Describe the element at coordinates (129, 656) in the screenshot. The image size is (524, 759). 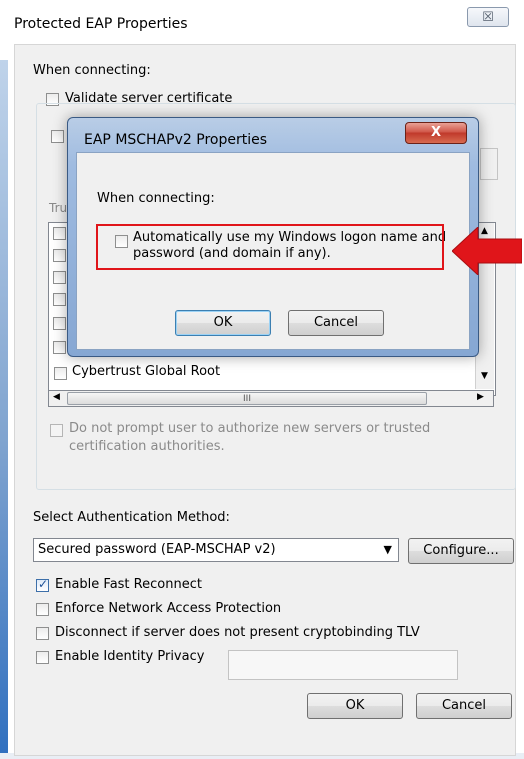
I see `identity-privacy-label: Enable Identity Privacy` at that location.